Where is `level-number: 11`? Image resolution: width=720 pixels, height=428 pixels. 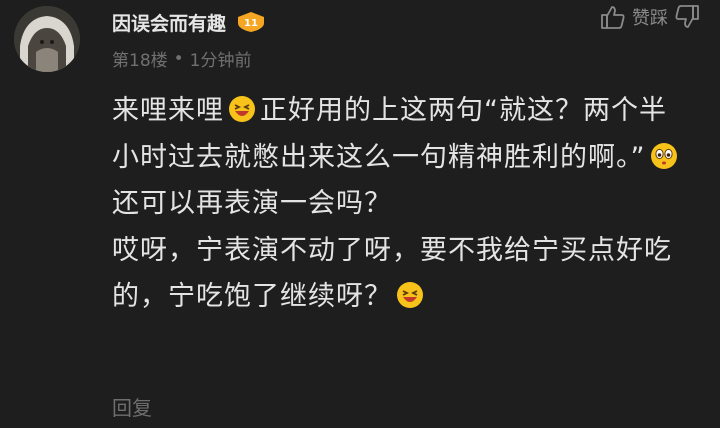 level-number: 11 is located at coordinates (251, 23).